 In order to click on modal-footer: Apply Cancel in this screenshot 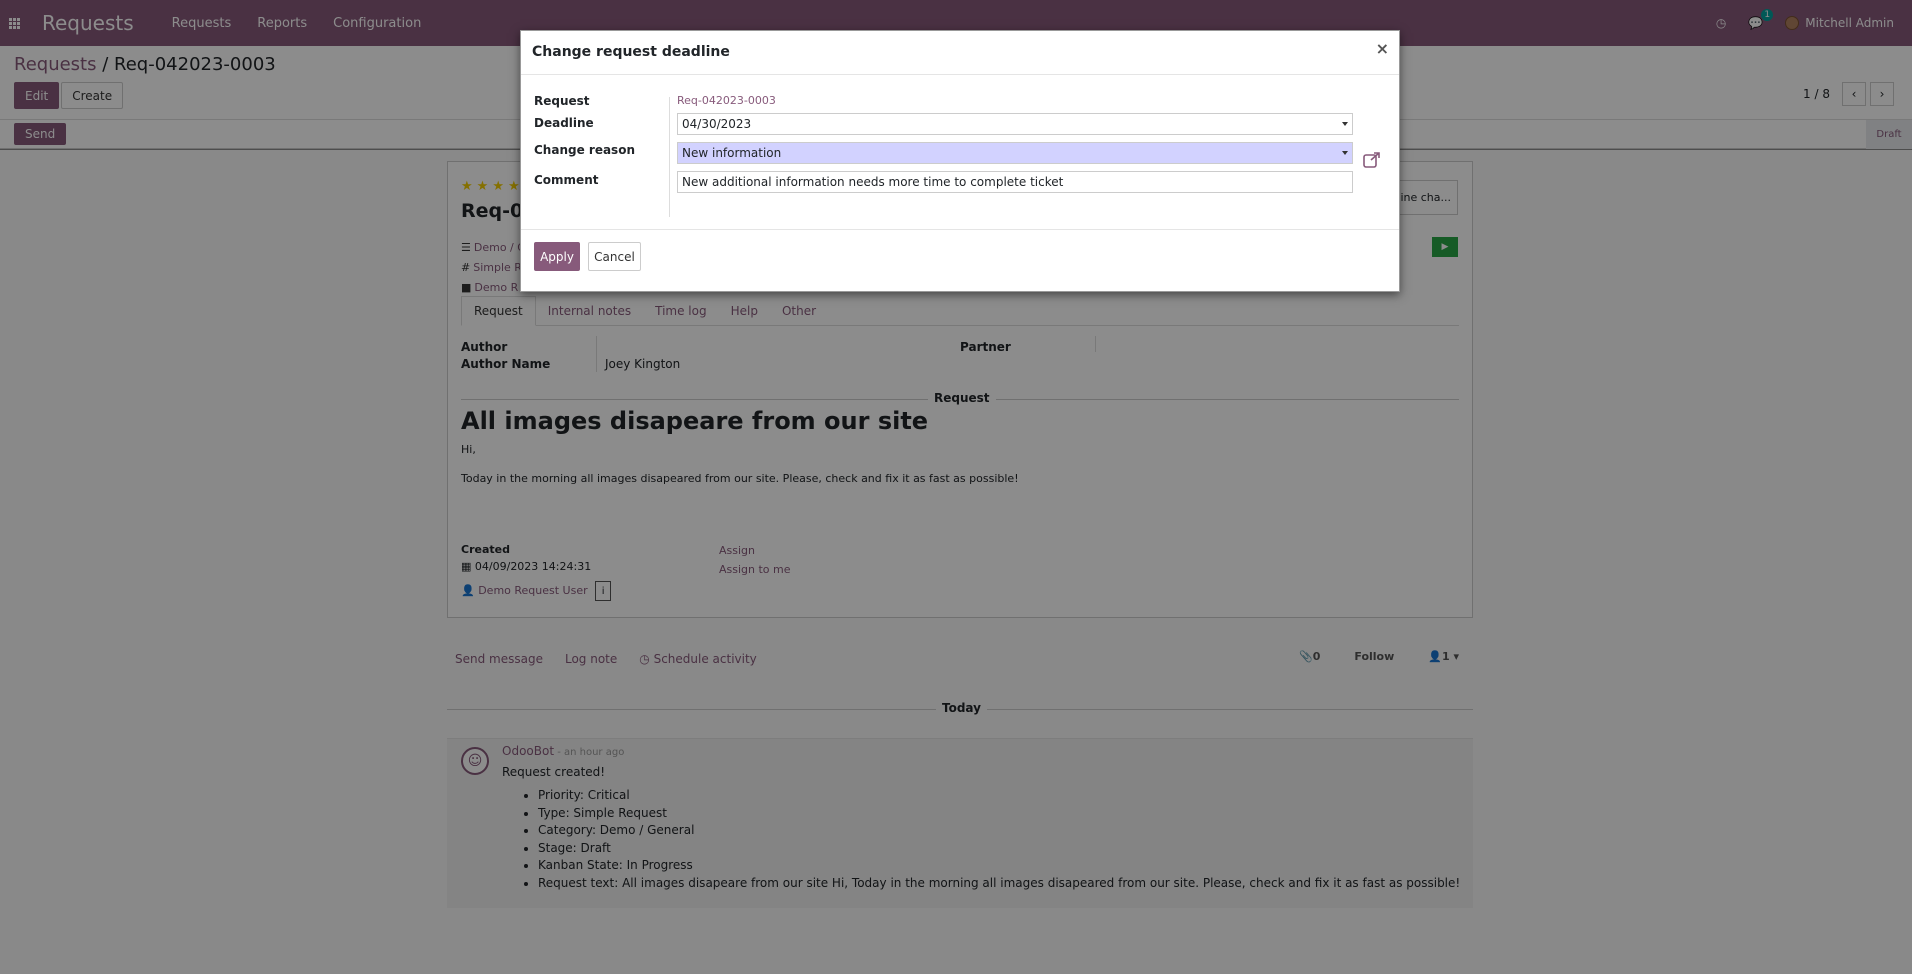, I will do `click(960, 261)`.